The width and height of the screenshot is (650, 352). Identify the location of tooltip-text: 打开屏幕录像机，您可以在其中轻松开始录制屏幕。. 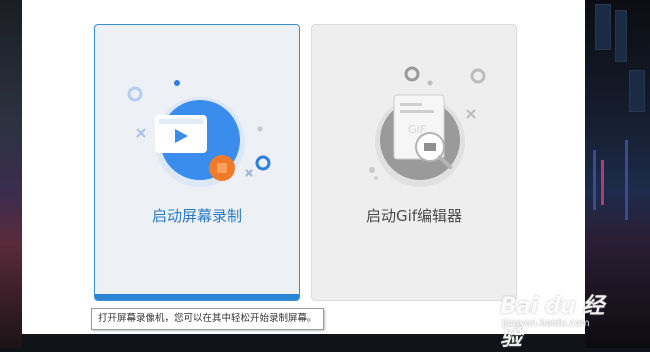
(207, 318).